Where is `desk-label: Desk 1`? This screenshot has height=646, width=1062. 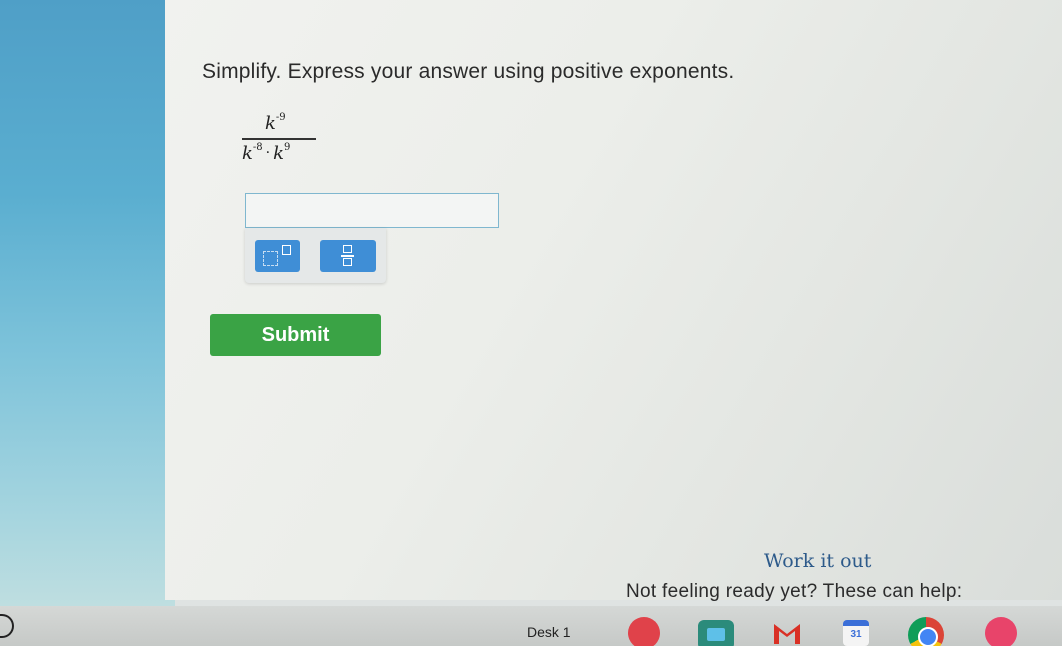 desk-label: Desk 1 is located at coordinates (549, 632).